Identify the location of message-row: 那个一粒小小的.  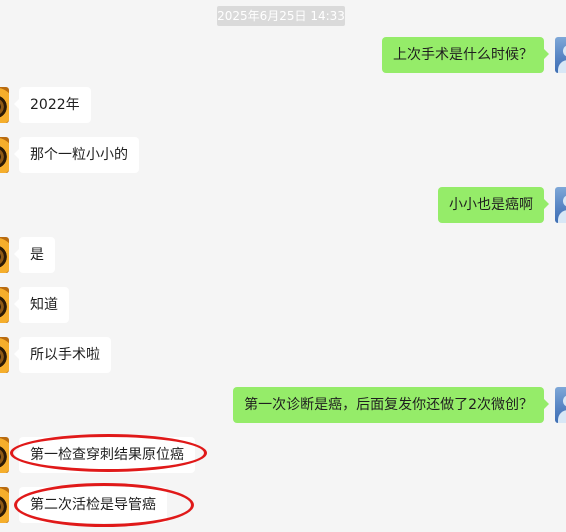
(283, 155).